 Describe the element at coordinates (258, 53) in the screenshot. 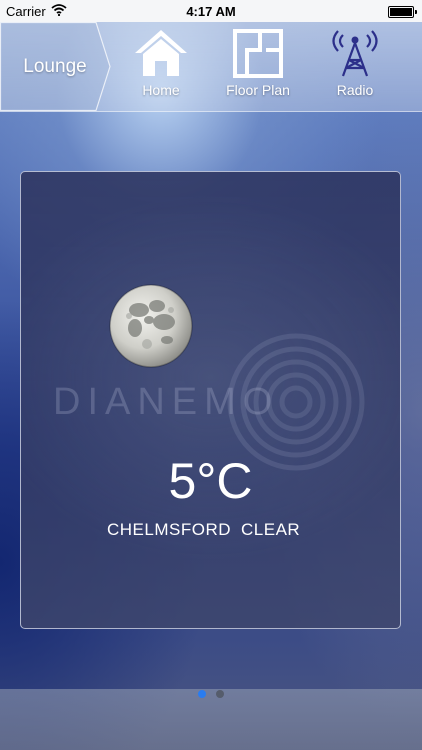

I see `floor-plan-icon` at that location.